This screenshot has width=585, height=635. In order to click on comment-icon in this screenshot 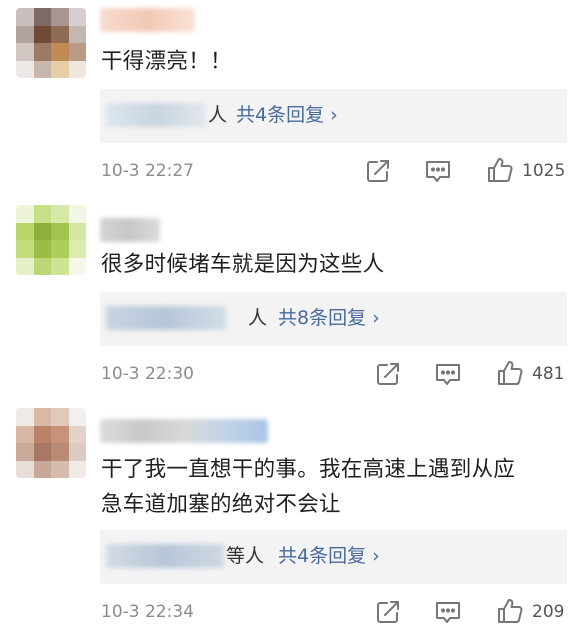, I will do `click(448, 612)`.